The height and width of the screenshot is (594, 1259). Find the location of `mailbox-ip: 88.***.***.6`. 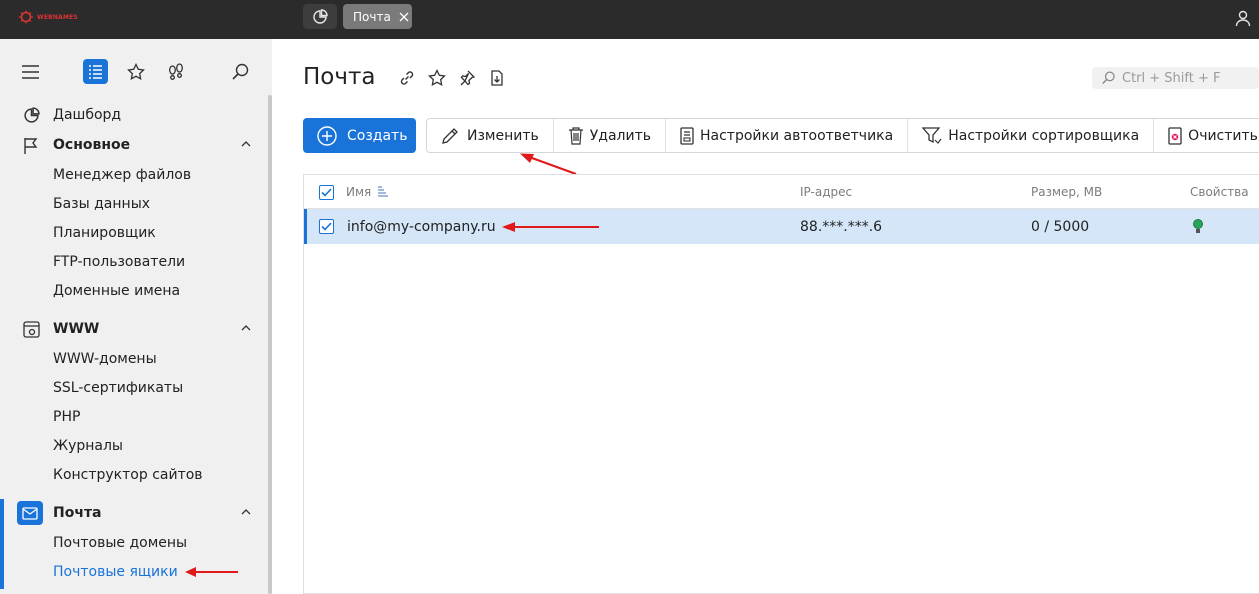

mailbox-ip: 88.***.***.6 is located at coordinates (841, 227).